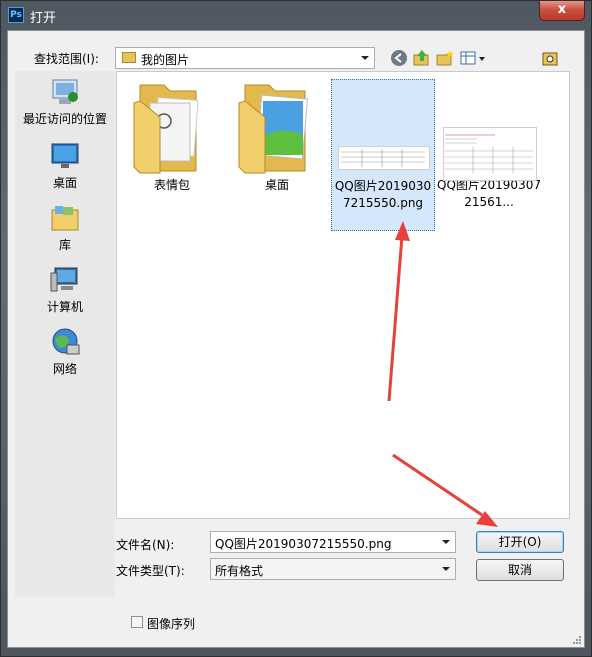 This screenshot has width=592, height=657. I want to click on place-desktop: 桌面, so click(65, 166).